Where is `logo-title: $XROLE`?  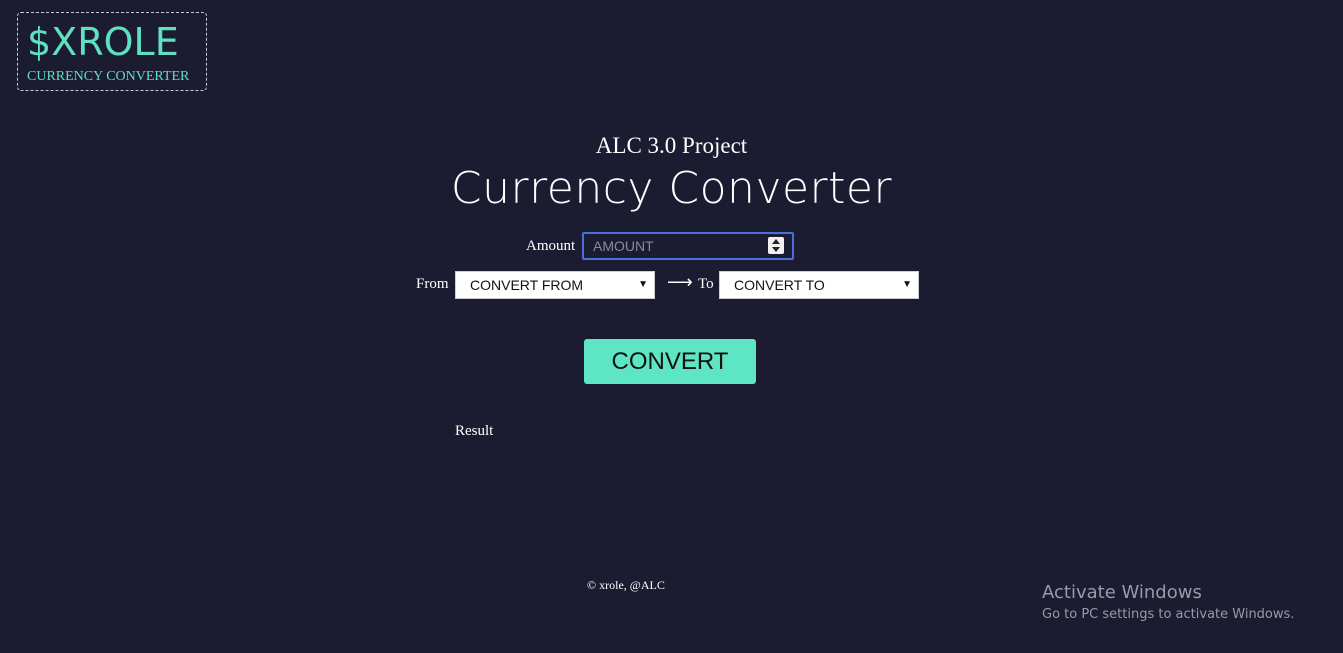 logo-title: $XROLE is located at coordinates (103, 42).